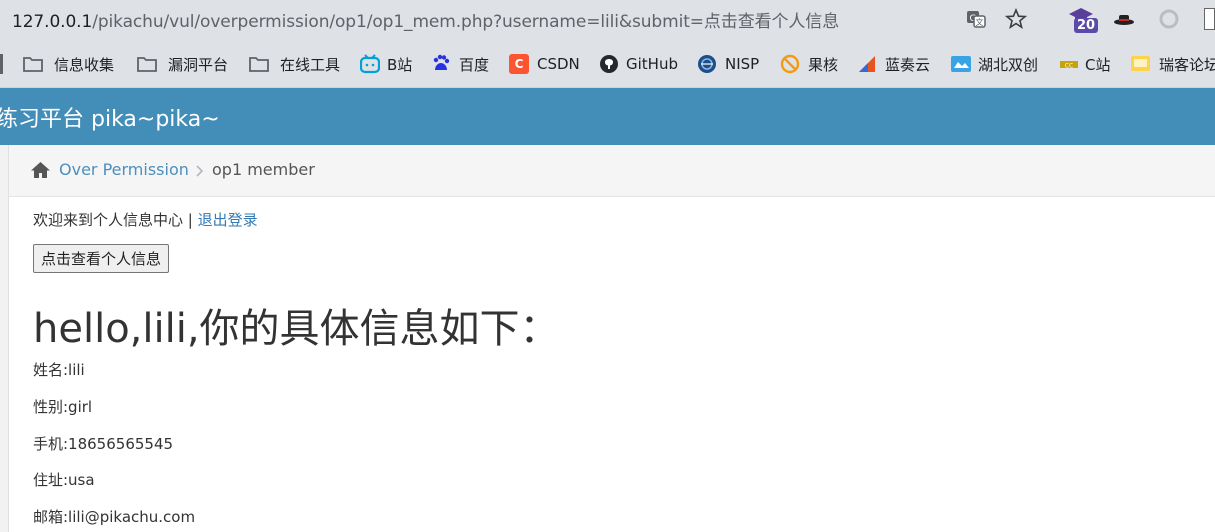 This screenshot has width=1215, height=532. What do you see at coordinates (1187, 64) in the screenshot?
I see `bookmark-label: 瑞客论坛` at bounding box center [1187, 64].